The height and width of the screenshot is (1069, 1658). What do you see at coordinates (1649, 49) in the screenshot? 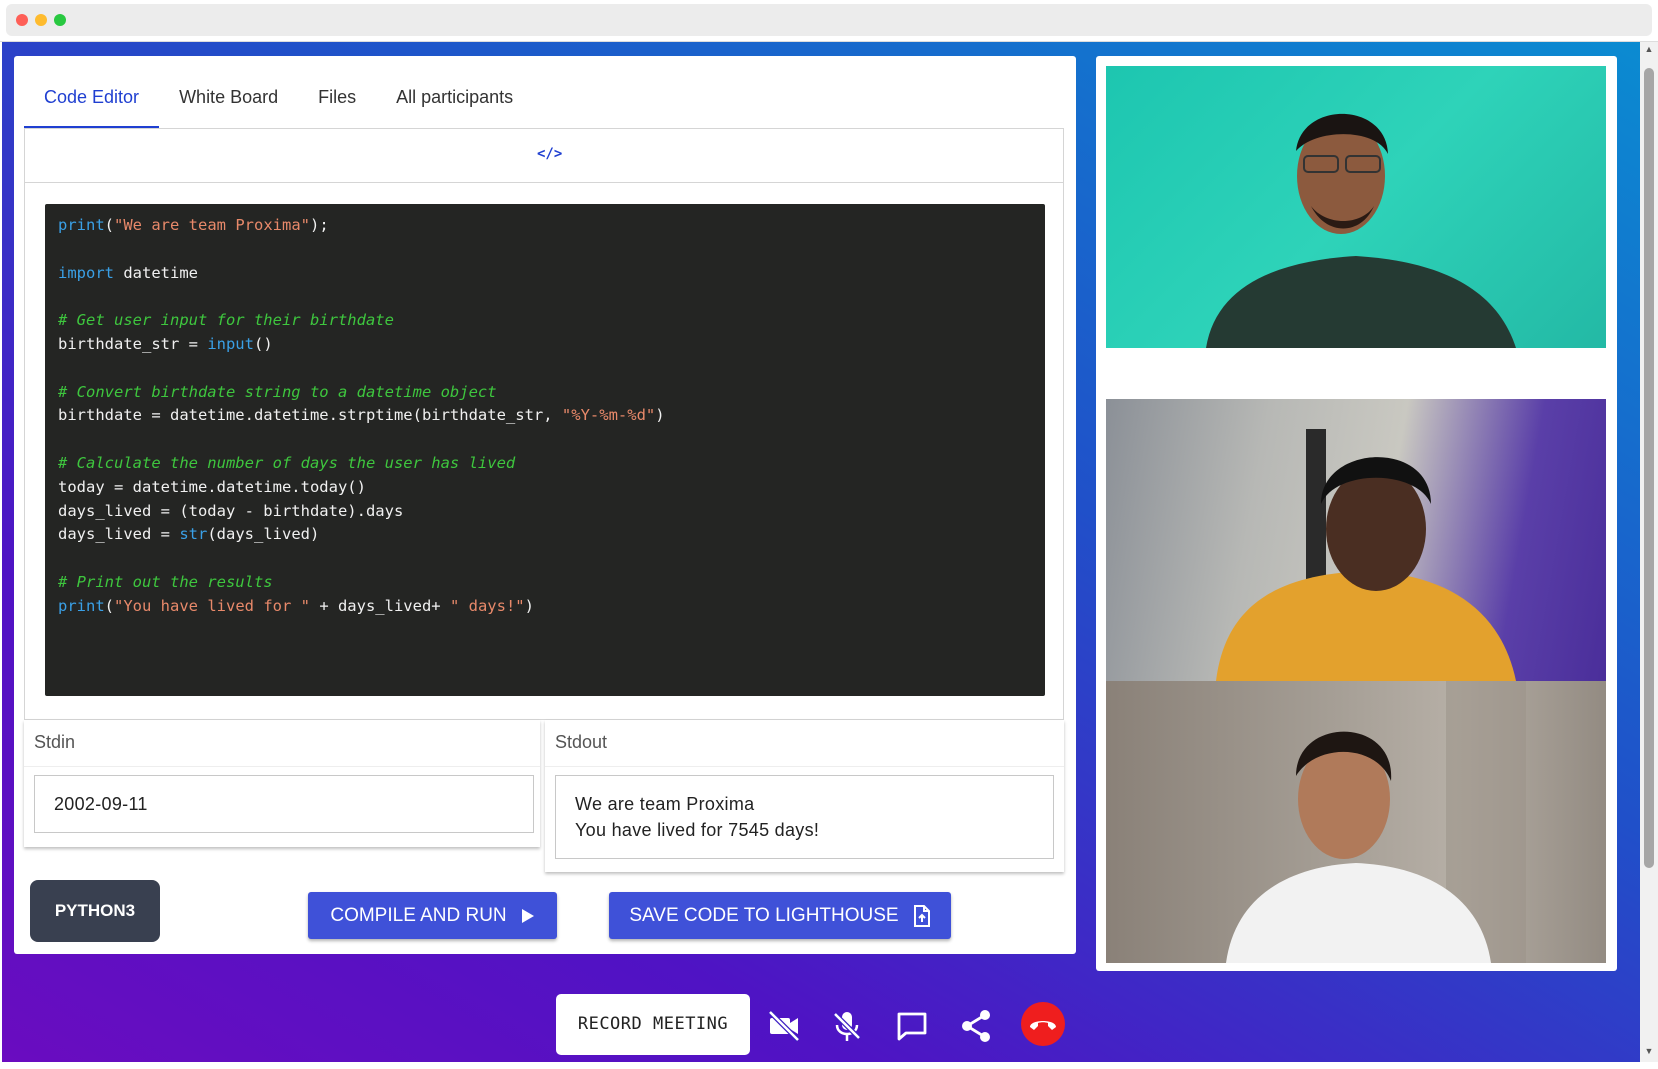
I see `scroll-up-icon: ▲` at bounding box center [1649, 49].